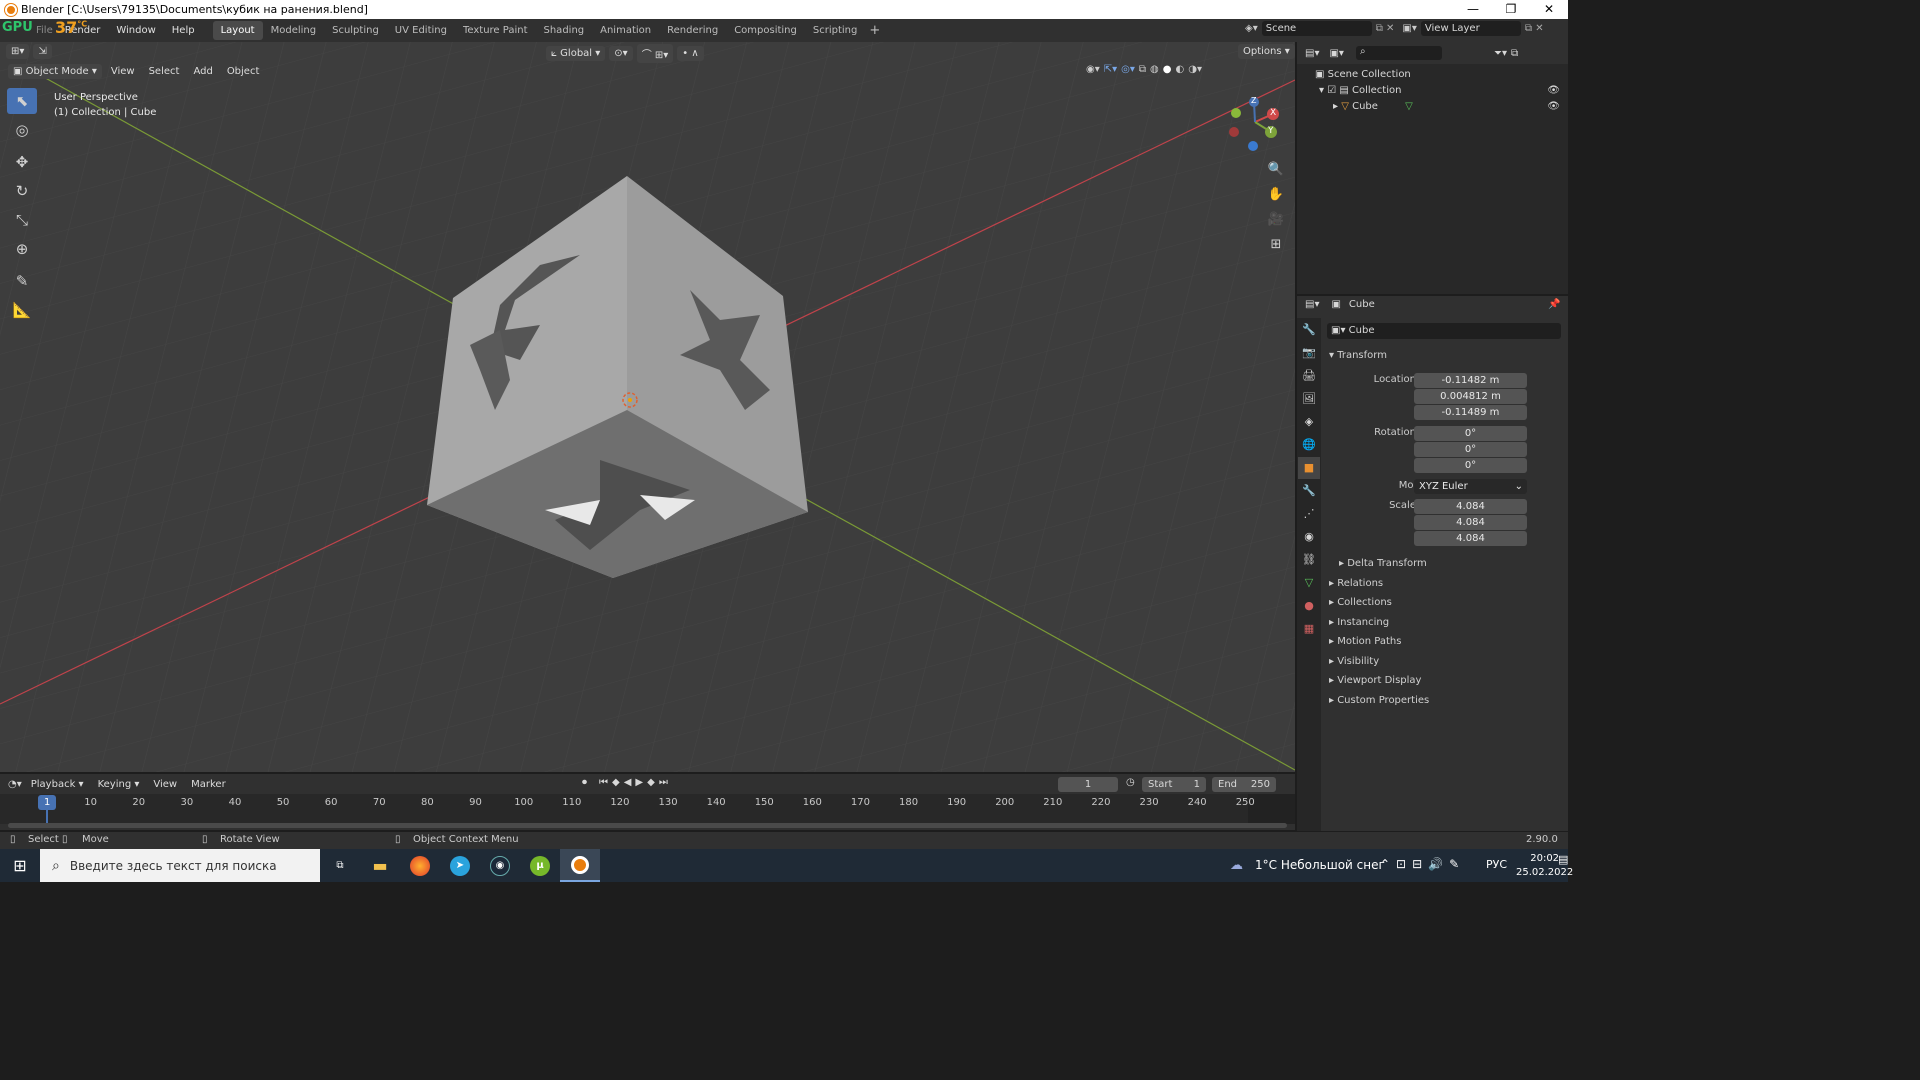 The image size is (1920, 1080). What do you see at coordinates (294, 30) in the screenshot?
I see `tab-modeling: Modeling` at bounding box center [294, 30].